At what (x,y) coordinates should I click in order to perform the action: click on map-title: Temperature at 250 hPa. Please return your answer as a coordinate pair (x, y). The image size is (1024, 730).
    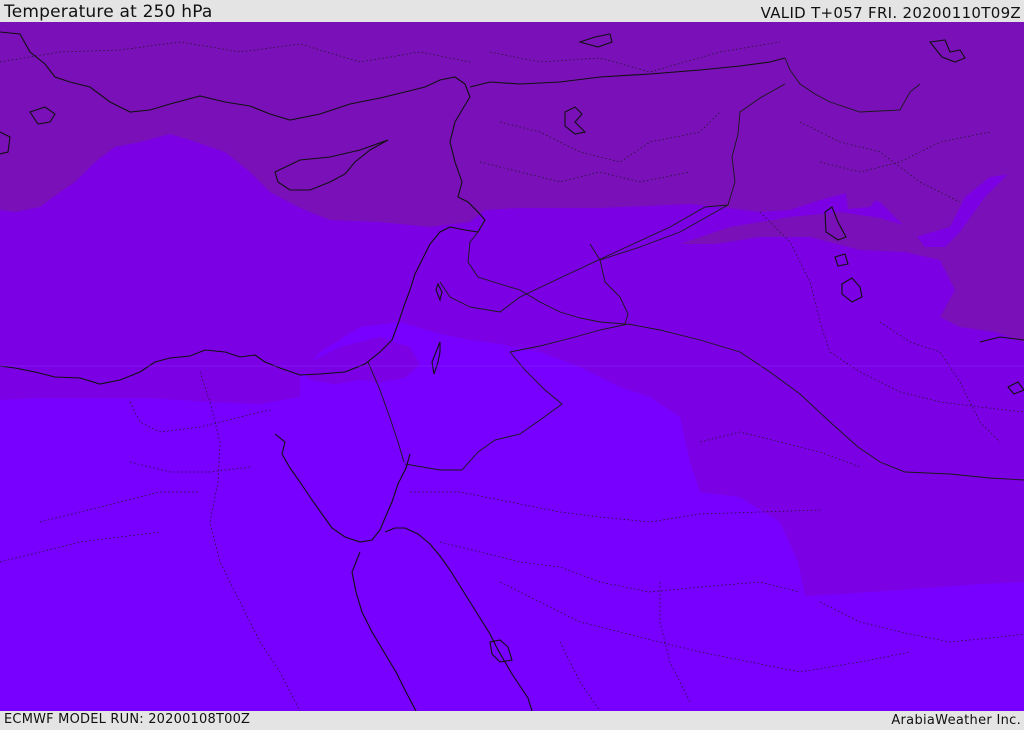
    Looking at the image, I should click on (108, 12).